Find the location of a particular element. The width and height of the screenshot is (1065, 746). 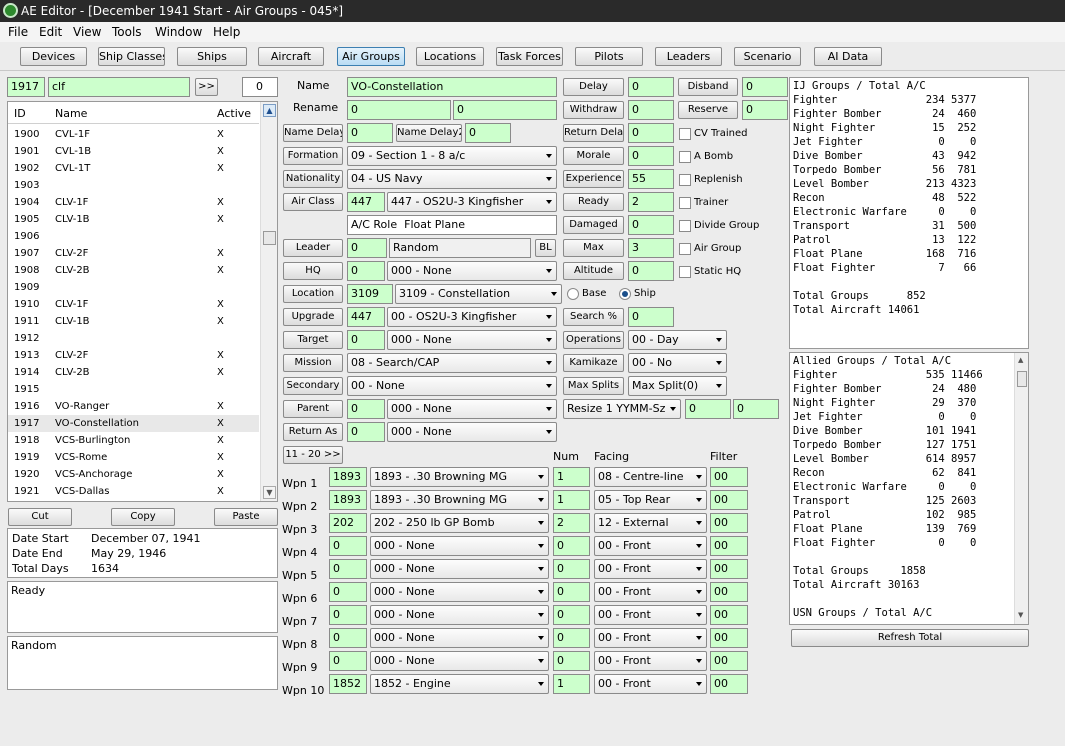

tab-ship-classes: Ship Classes is located at coordinates (131, 56).